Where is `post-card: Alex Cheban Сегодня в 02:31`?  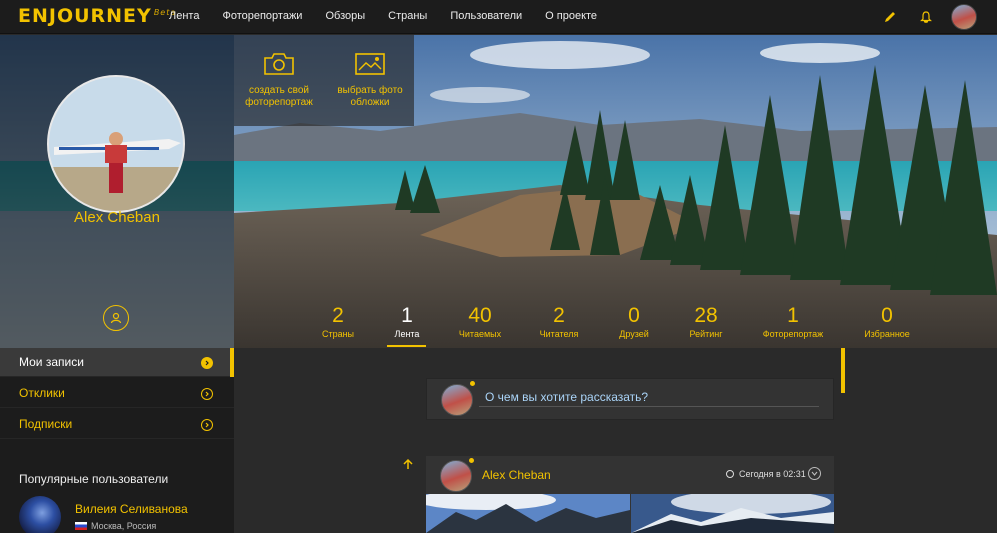 post-card: Alex Cheban Сегодня в 02:31 is located at coordinates (630, 494).